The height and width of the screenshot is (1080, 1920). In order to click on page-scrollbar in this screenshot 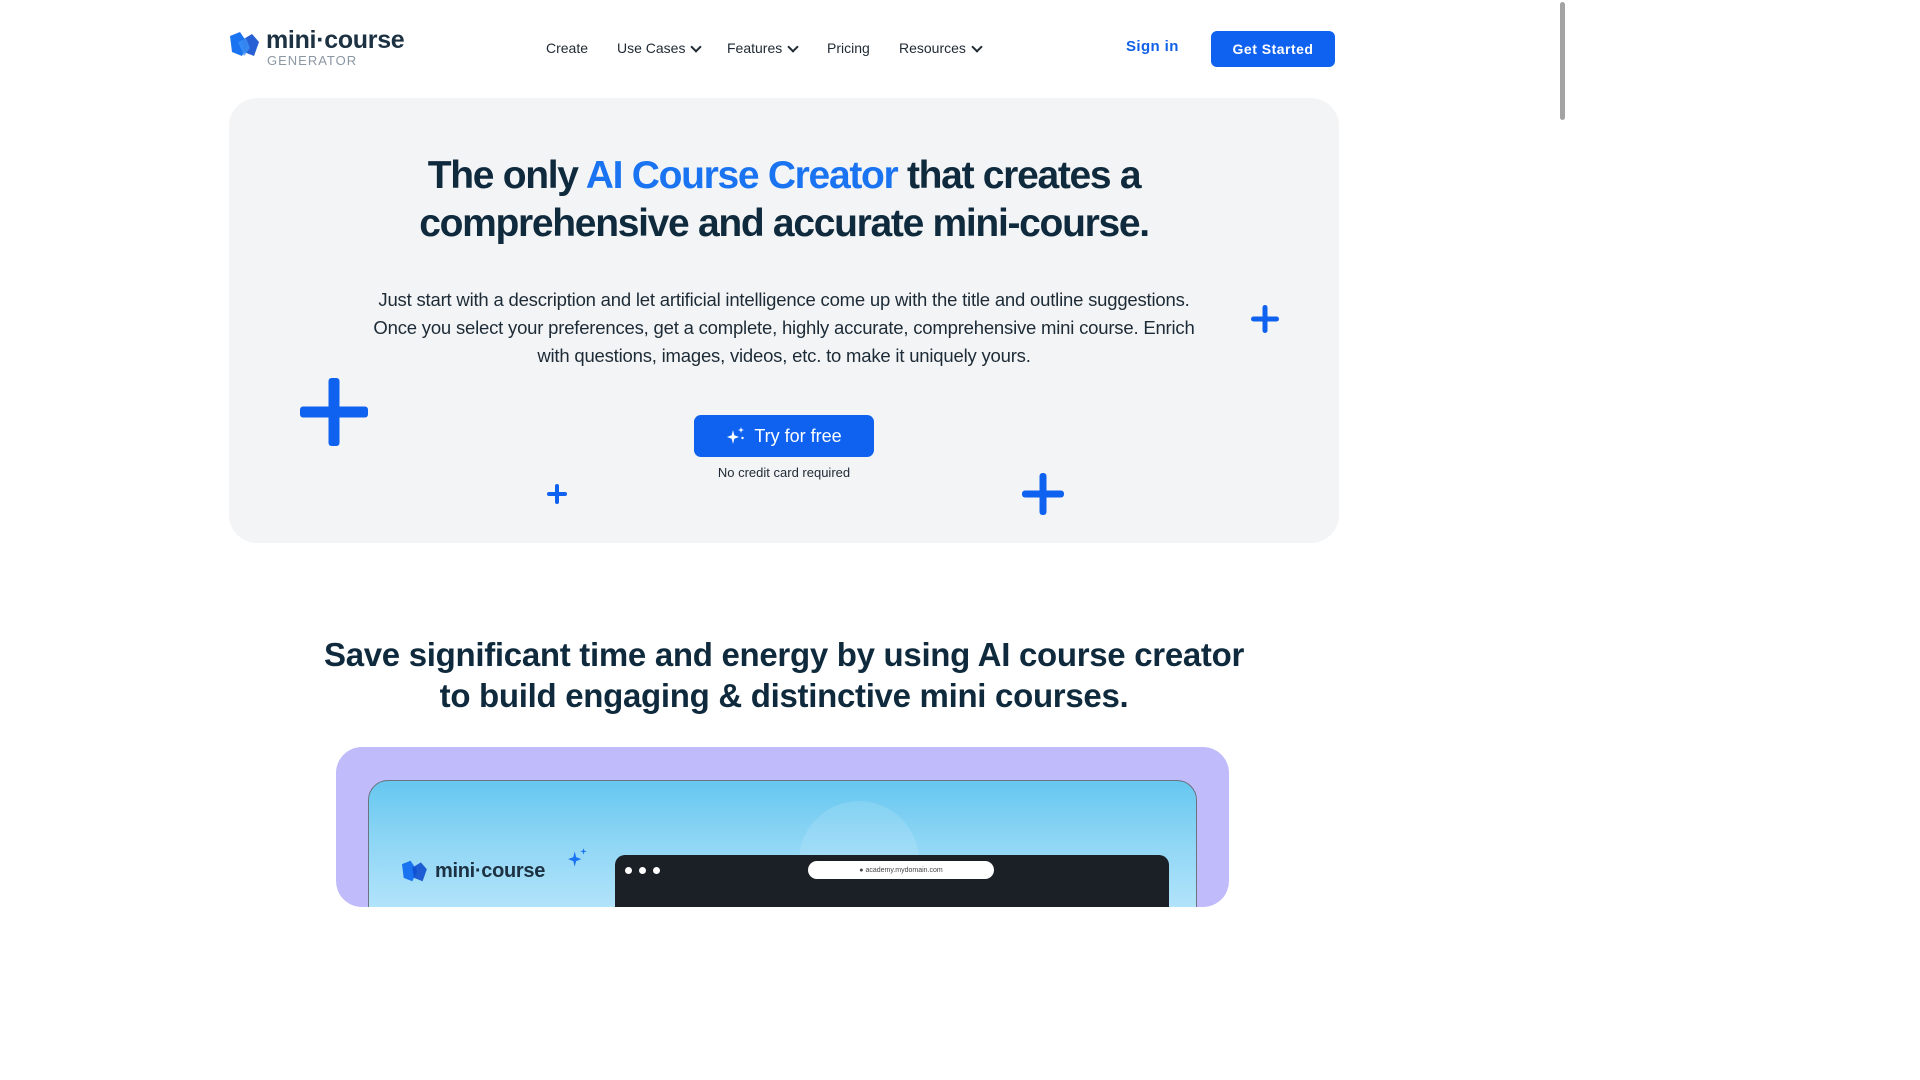, I will do `click(1562, 441)`.